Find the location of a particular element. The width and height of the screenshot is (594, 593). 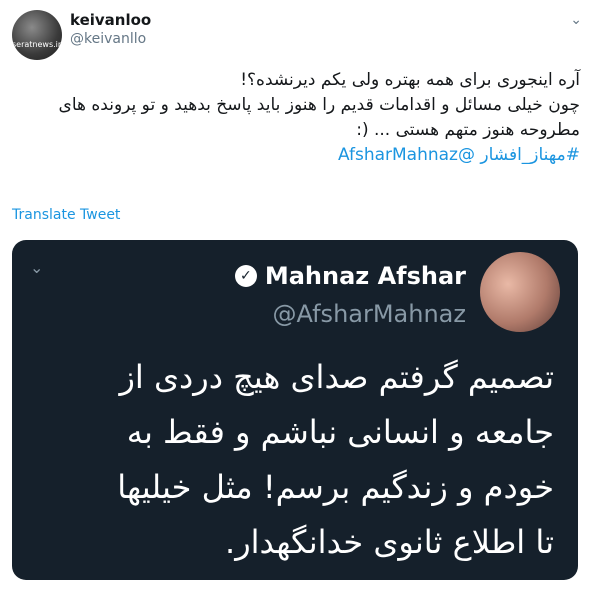

author-display-name: keivanloo is located at coordinates (110, 20).